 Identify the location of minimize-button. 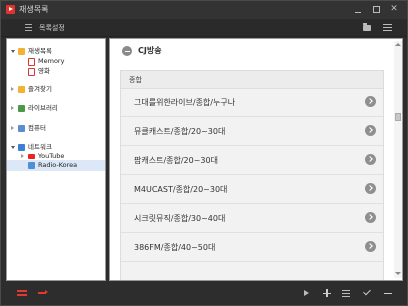
(358, 9).